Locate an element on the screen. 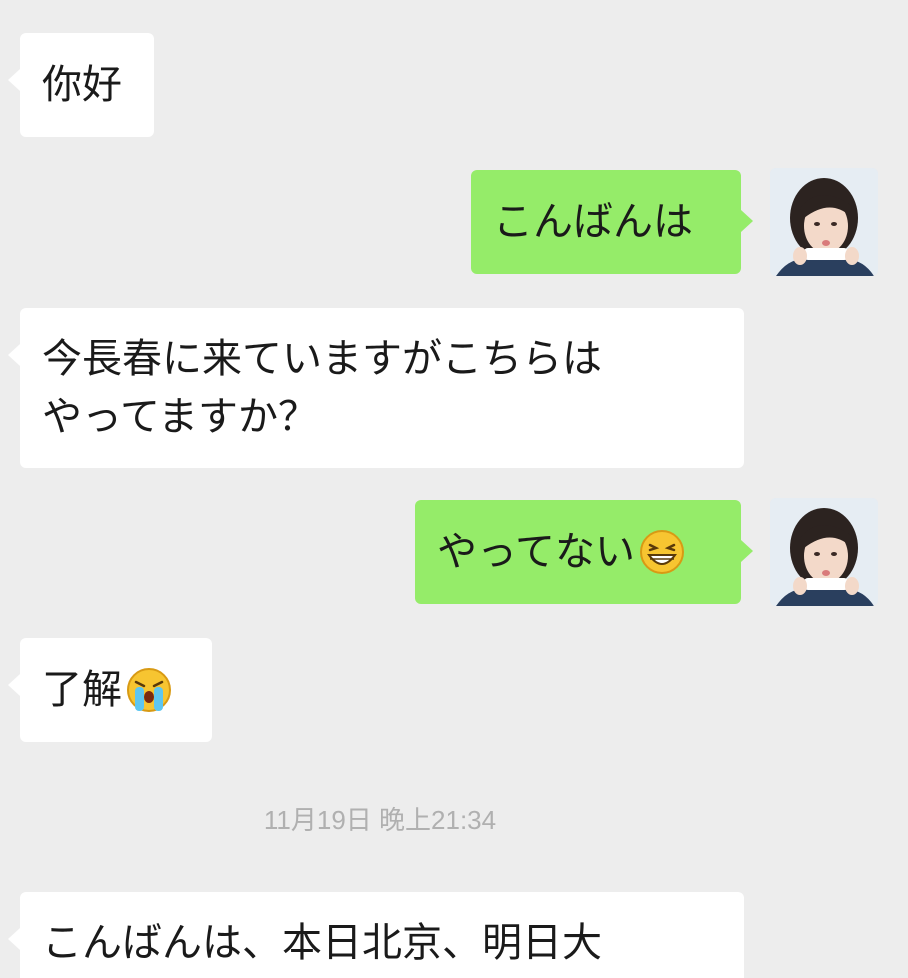 This screenshot has width=908, height=978. message-text: こんばんは、本日北京、明日大 is located at coordinates (322, 943).